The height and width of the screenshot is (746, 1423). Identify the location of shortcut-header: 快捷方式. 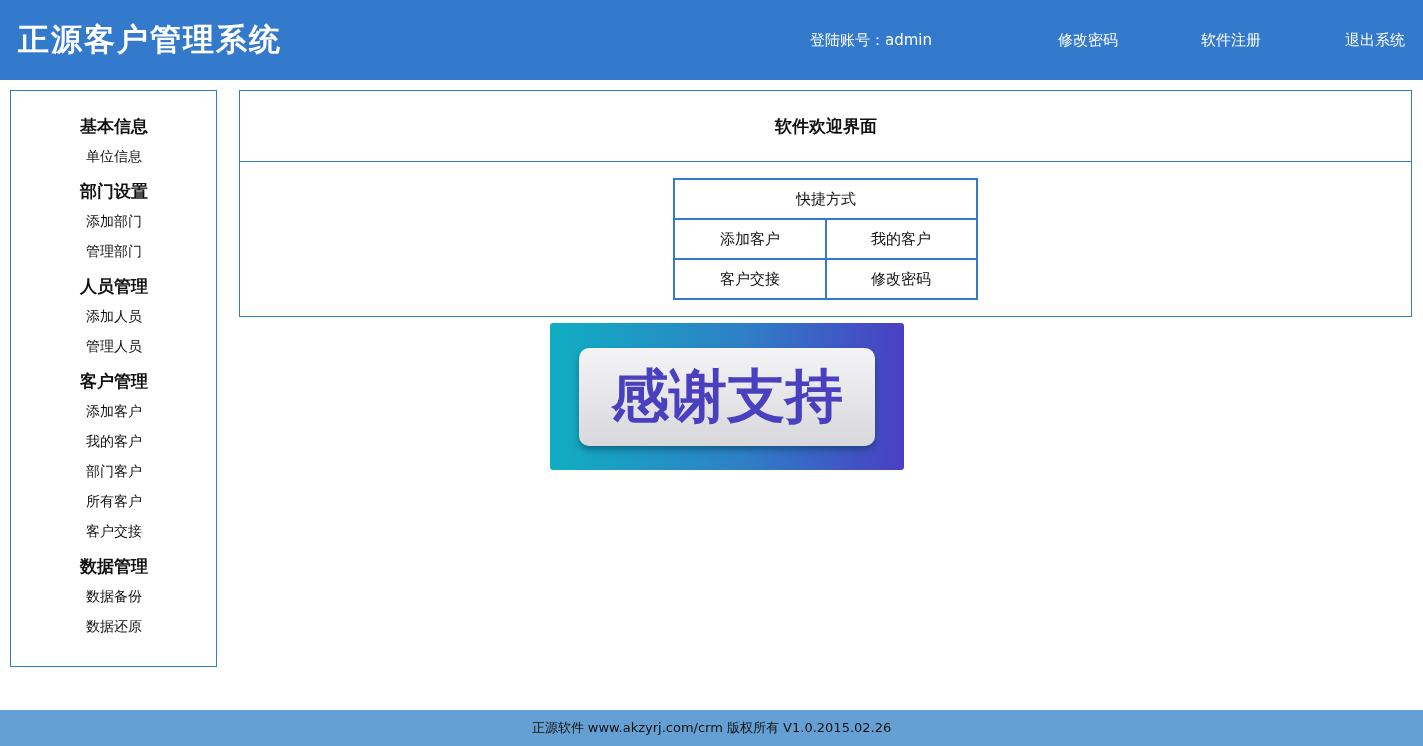
(825, 199).